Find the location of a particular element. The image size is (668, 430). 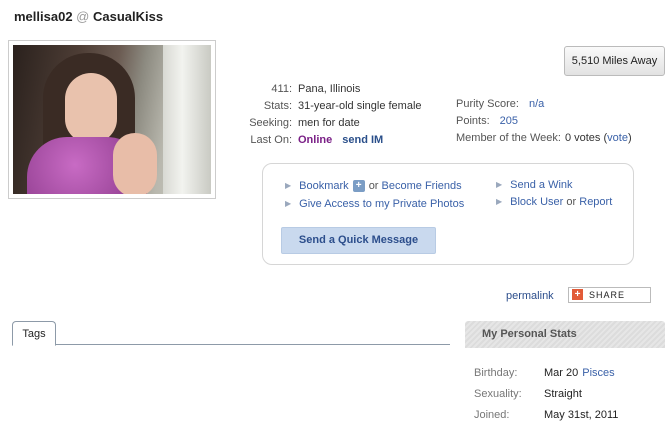

info-label: 411: is located at coordinates (281, 89).